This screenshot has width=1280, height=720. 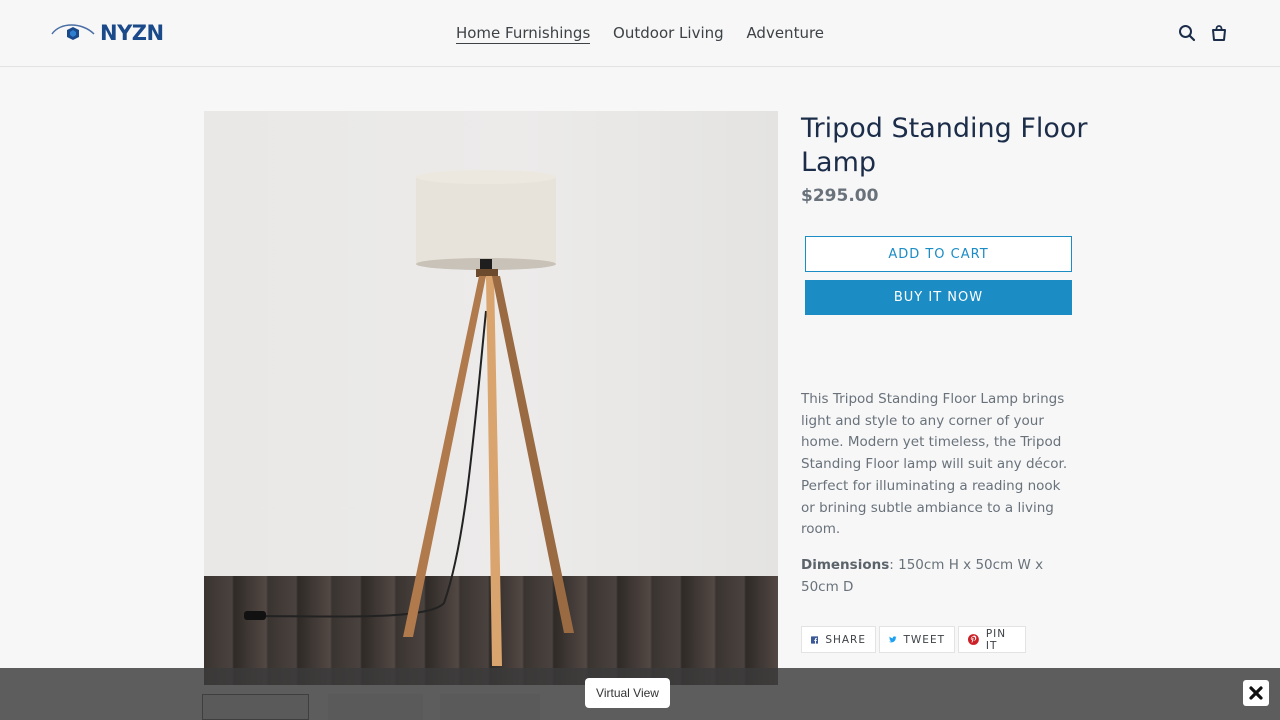 What do you see at coordinates (627, 693) in the screenshot?
I see `virtual-view-button: Virtual View` at bounding box center [627, 693].